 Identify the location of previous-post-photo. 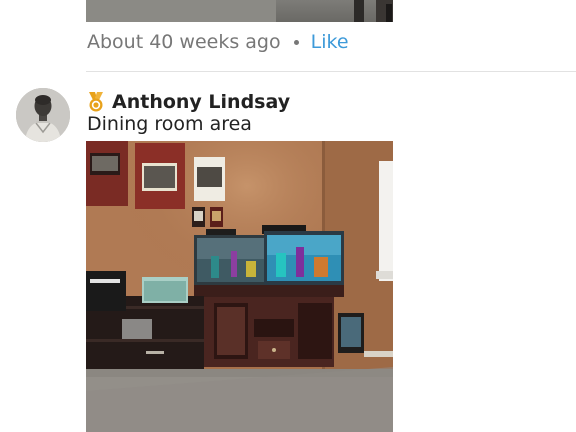
(239, 11).